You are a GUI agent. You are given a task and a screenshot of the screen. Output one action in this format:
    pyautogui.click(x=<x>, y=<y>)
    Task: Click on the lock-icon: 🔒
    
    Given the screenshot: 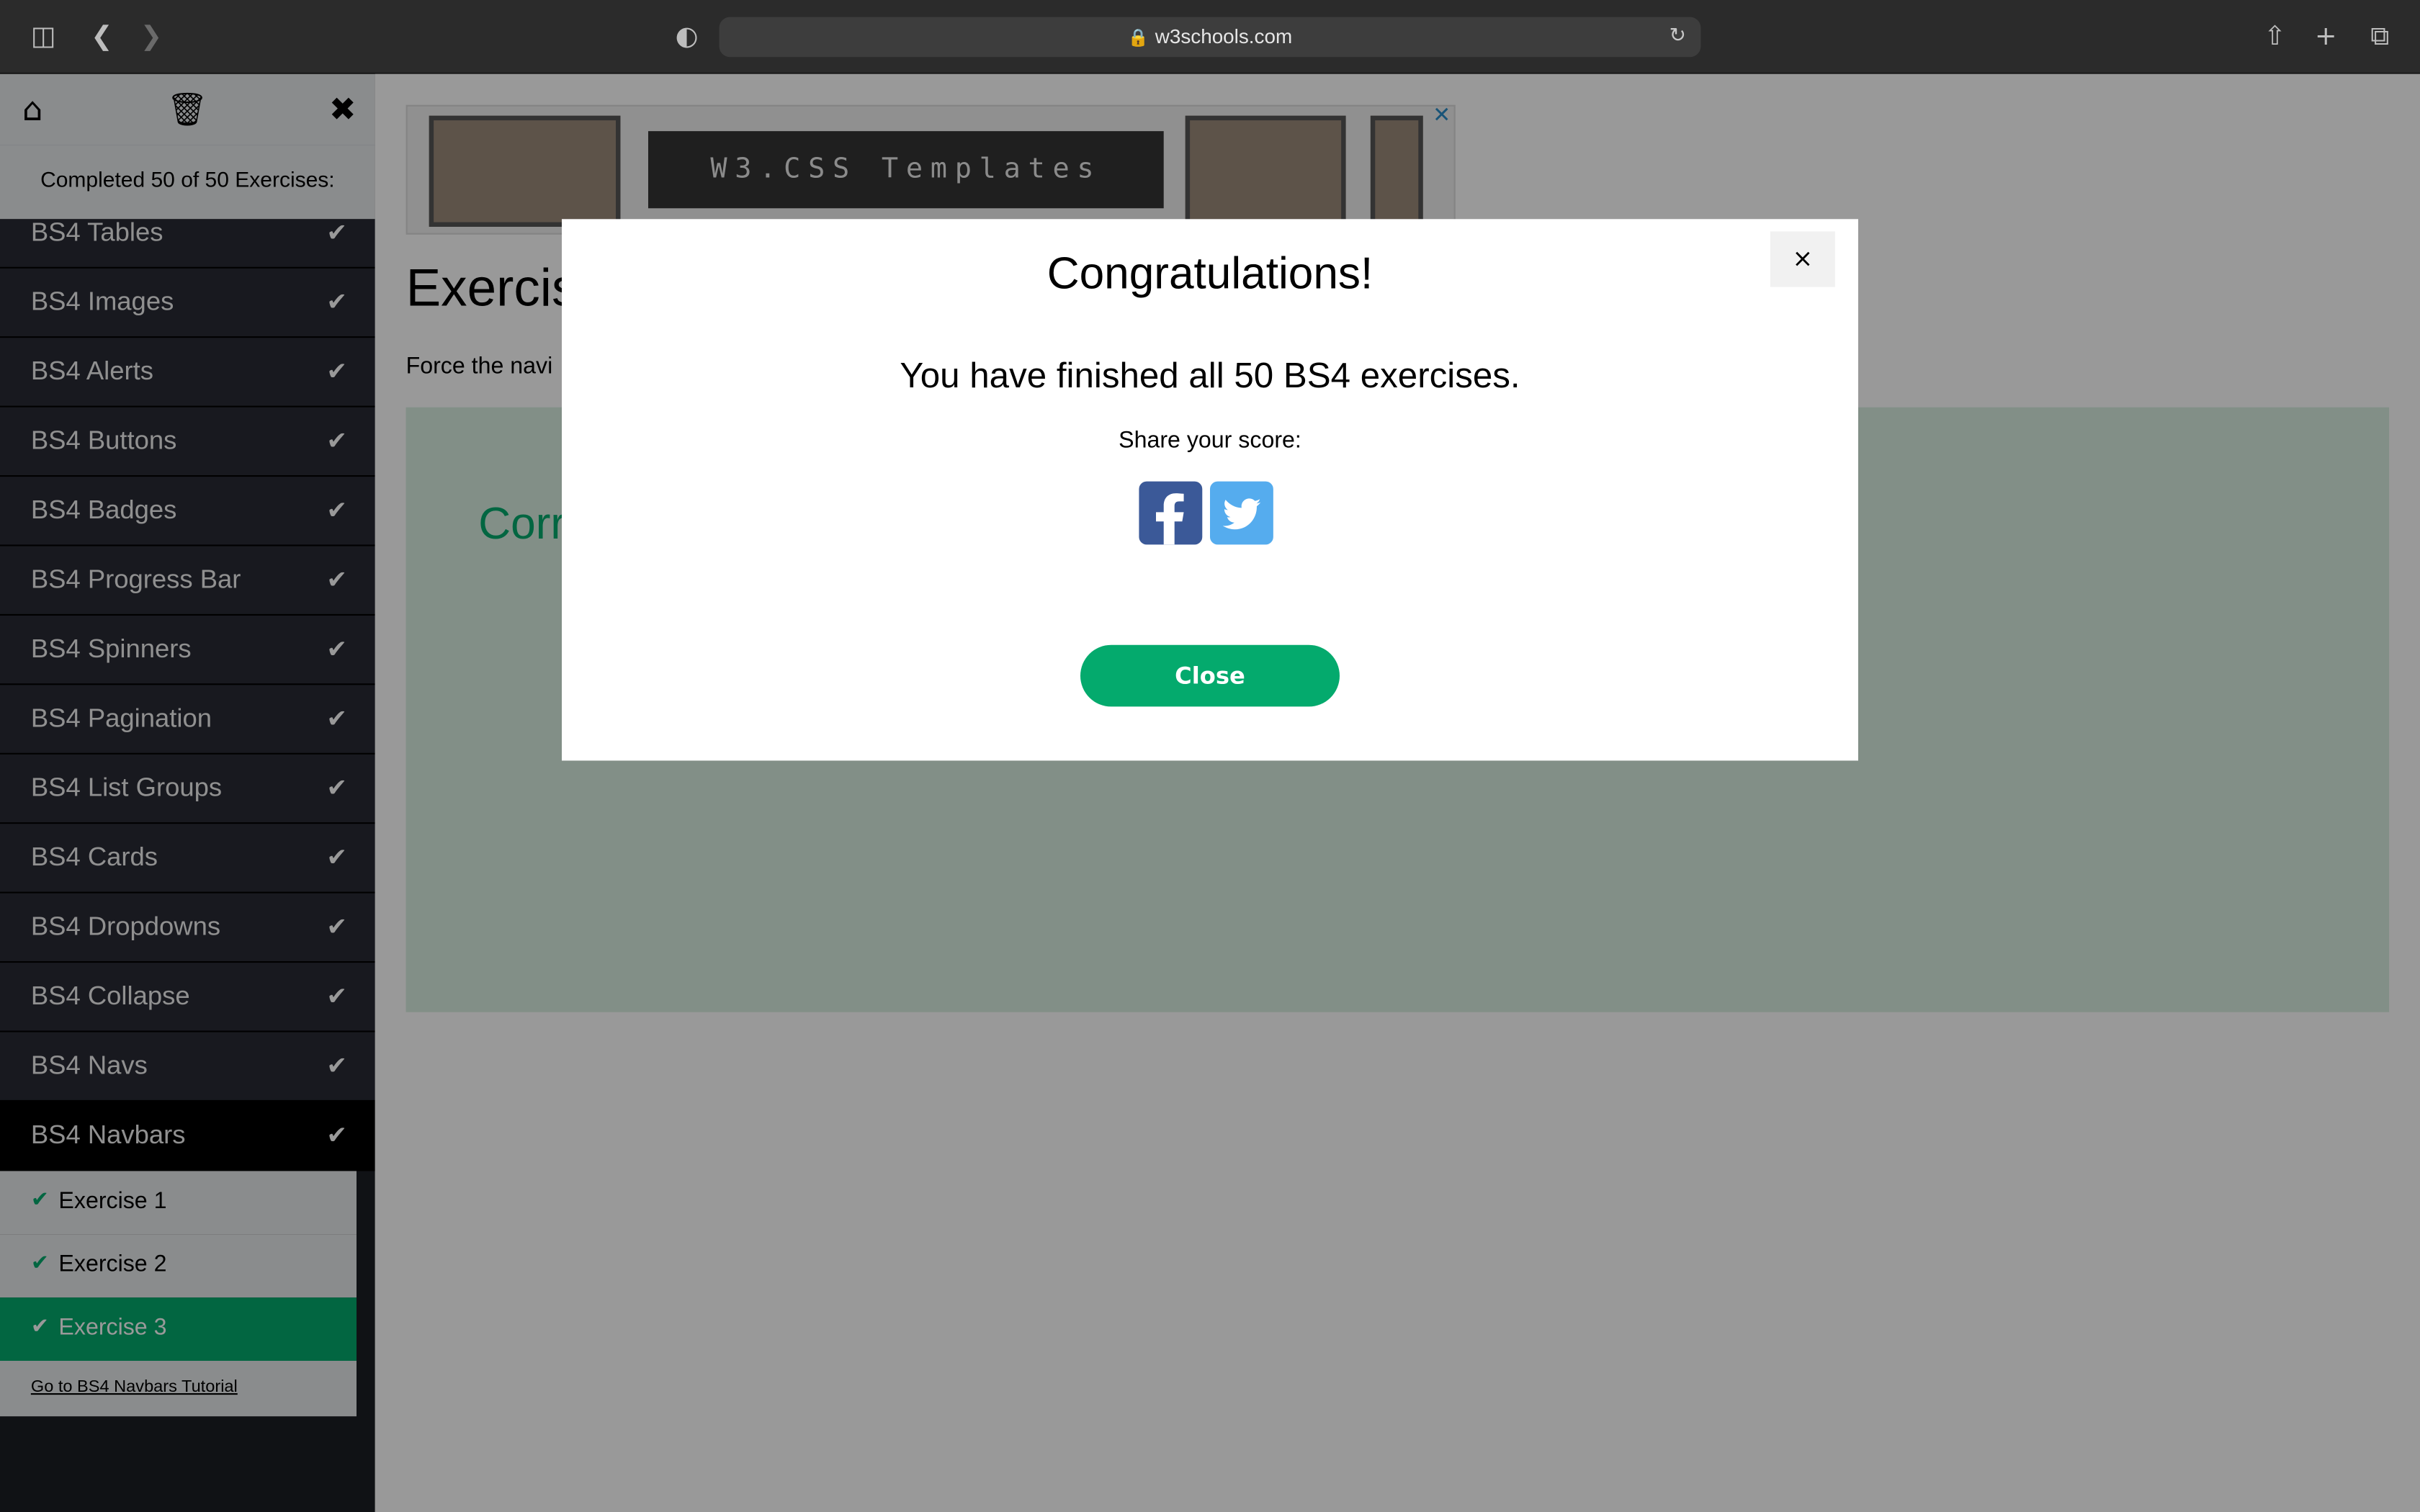 What is the action you would take?
    pyautogui.click(x=1138, y=38)
    